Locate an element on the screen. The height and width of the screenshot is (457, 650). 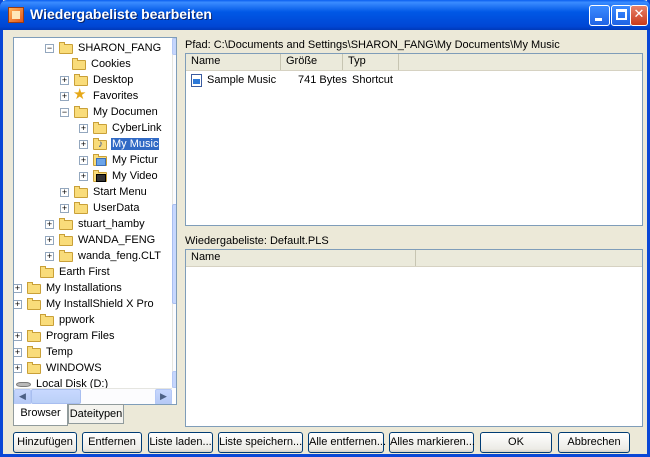
tree-item-label: ppwork is located at coordinates (77, 320).